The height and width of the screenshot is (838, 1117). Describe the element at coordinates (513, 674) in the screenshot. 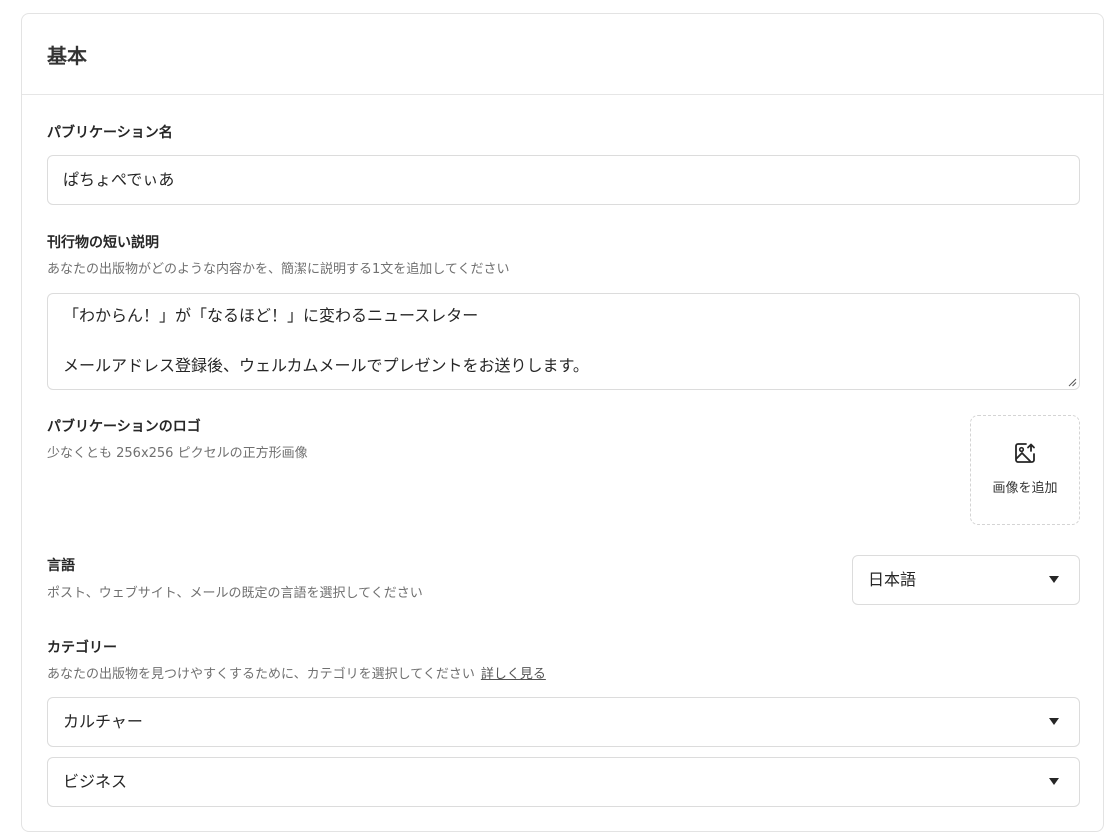

I see `learn-more-link: 詳しく見る` at that location.